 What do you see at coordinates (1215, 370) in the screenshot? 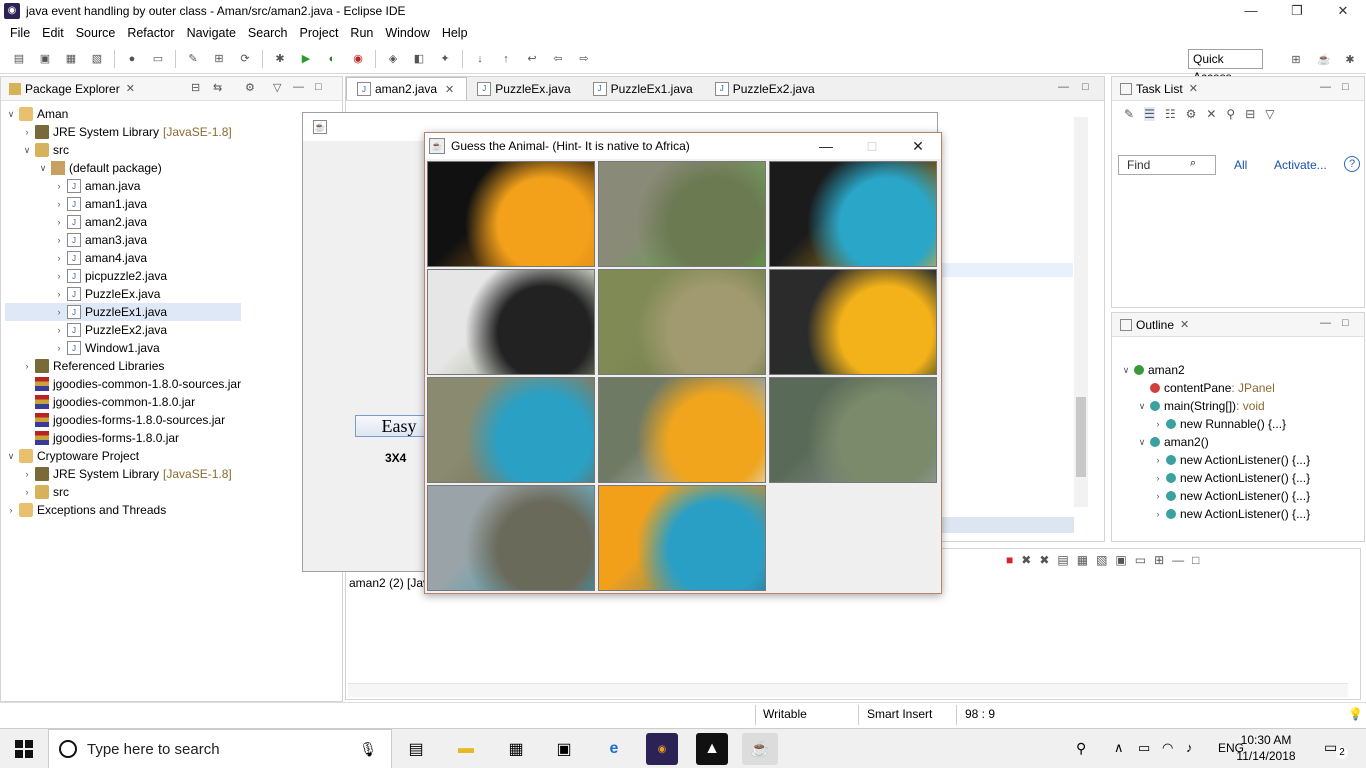
I see `outline-item: ∨ aman2` at bounding box center [1215, 370].